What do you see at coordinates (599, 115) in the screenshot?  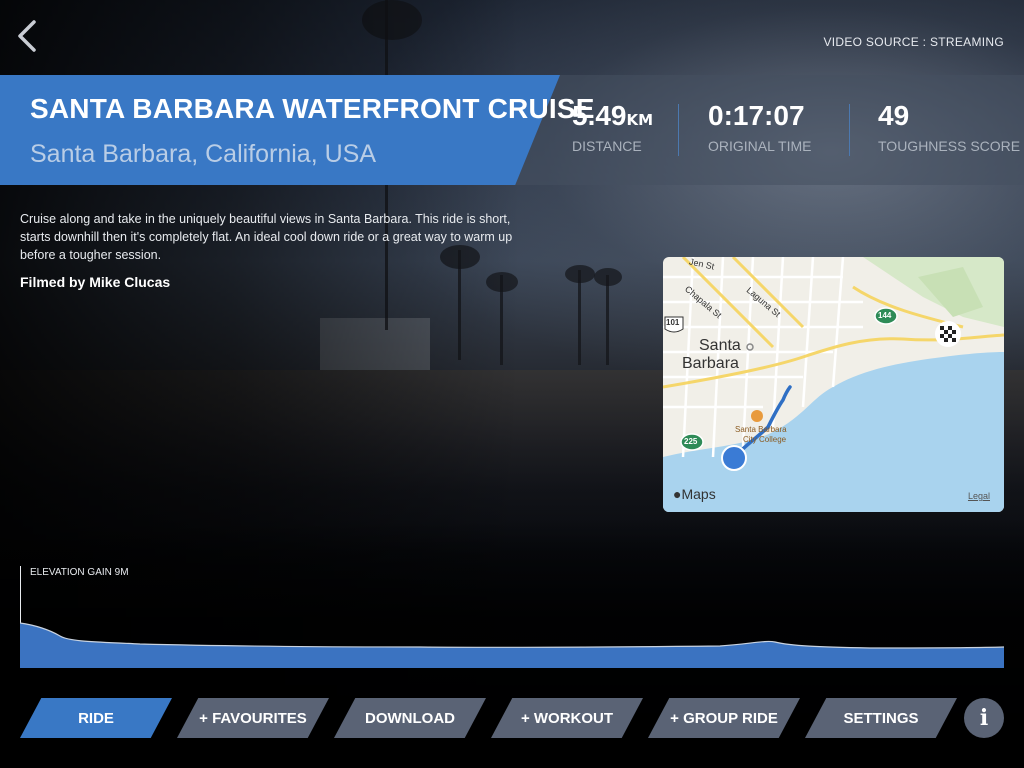 I see `distance-value: 5.49` at bounding box center [599, 115].